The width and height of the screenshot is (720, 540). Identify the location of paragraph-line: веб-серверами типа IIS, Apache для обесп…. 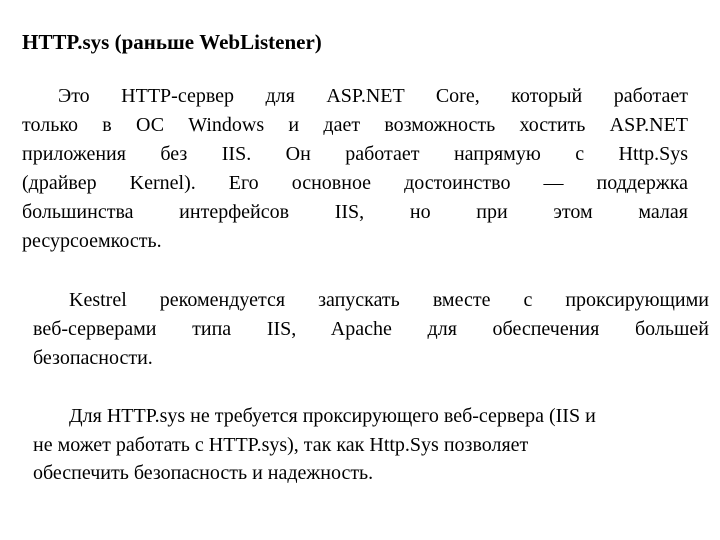
(371, 329).